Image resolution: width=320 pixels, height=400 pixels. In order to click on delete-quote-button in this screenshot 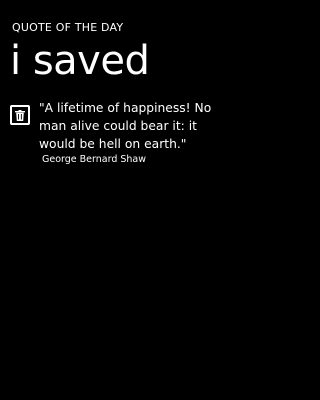, I will do `click(20, 115)`.